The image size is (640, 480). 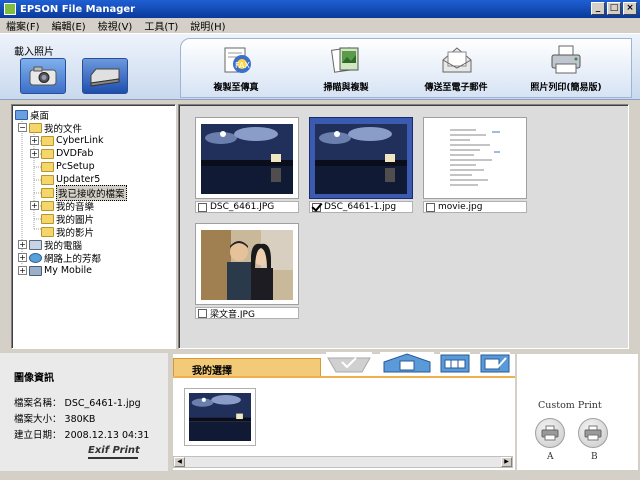 I want to click on tree-node-my-music: + 我的音樂, so click(x=62, y=206).